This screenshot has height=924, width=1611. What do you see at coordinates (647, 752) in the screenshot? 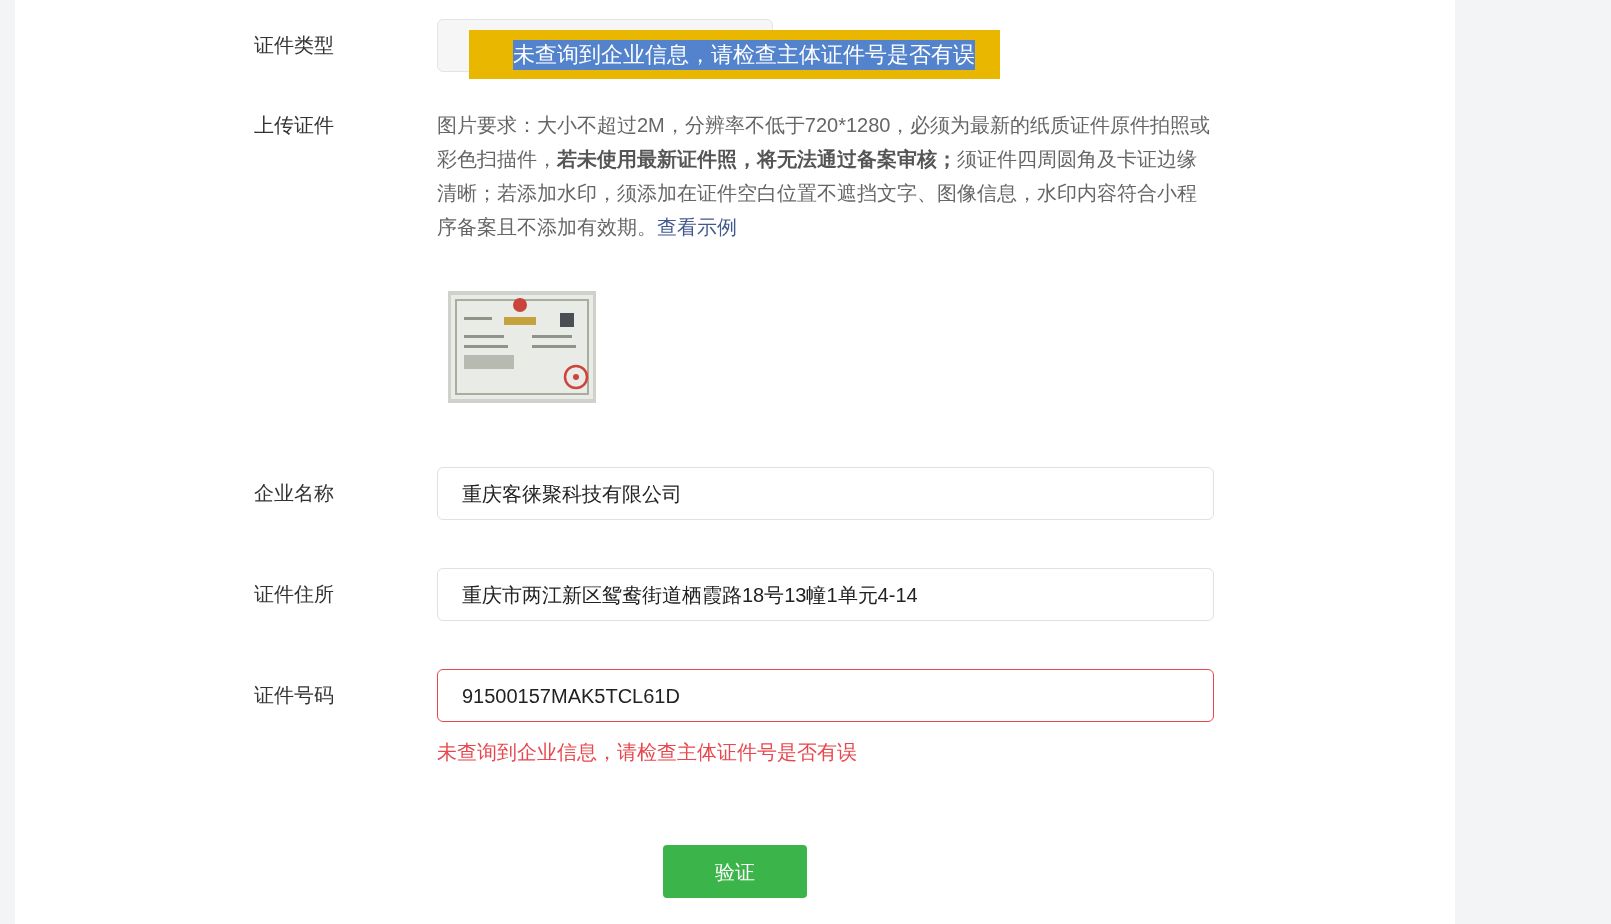
I see `error-message: 未查询到企业信息，请检查主体证件号是否有误` at bounding box center [647, 752].